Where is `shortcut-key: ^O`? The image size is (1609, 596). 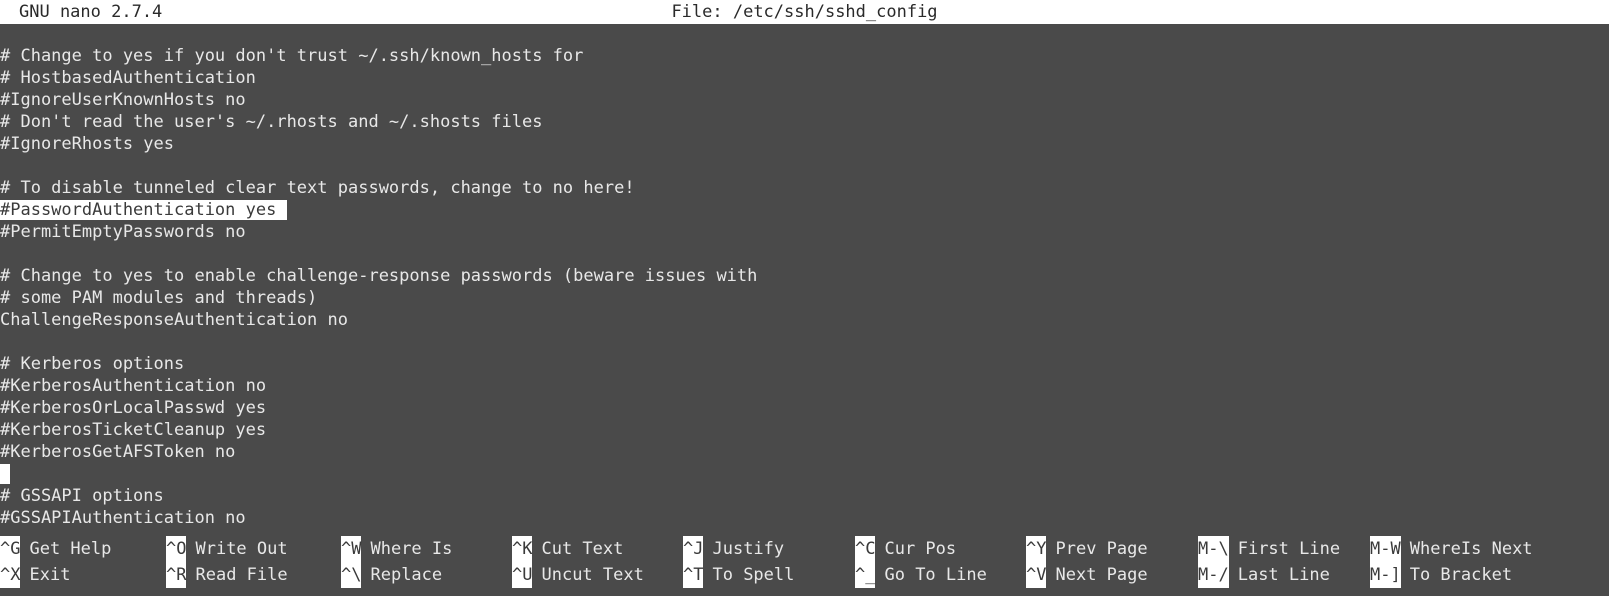 shortcut-key: ^O is located at coordinates (176, 549).